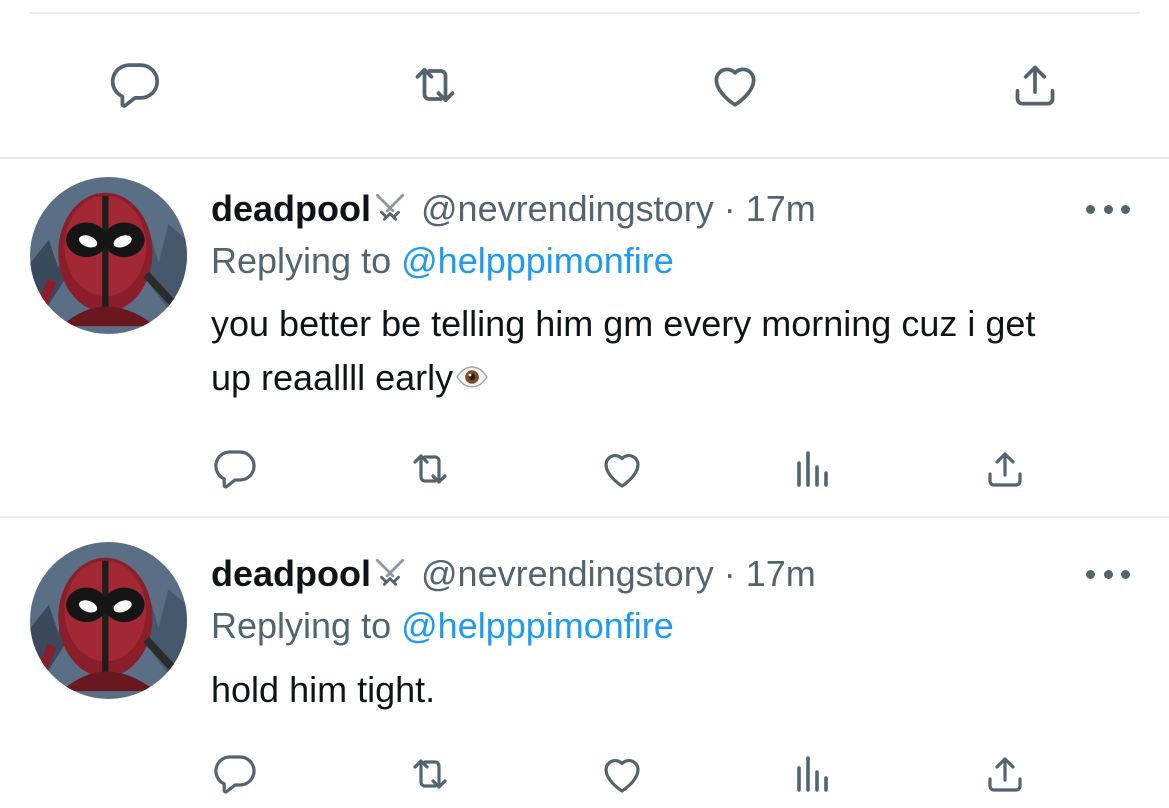 Image resolution: width=1169 pixels, height=808 pixels. Describe the element at coordinates (472, 377) in the screenshot. I see `eye-icon` at that location.